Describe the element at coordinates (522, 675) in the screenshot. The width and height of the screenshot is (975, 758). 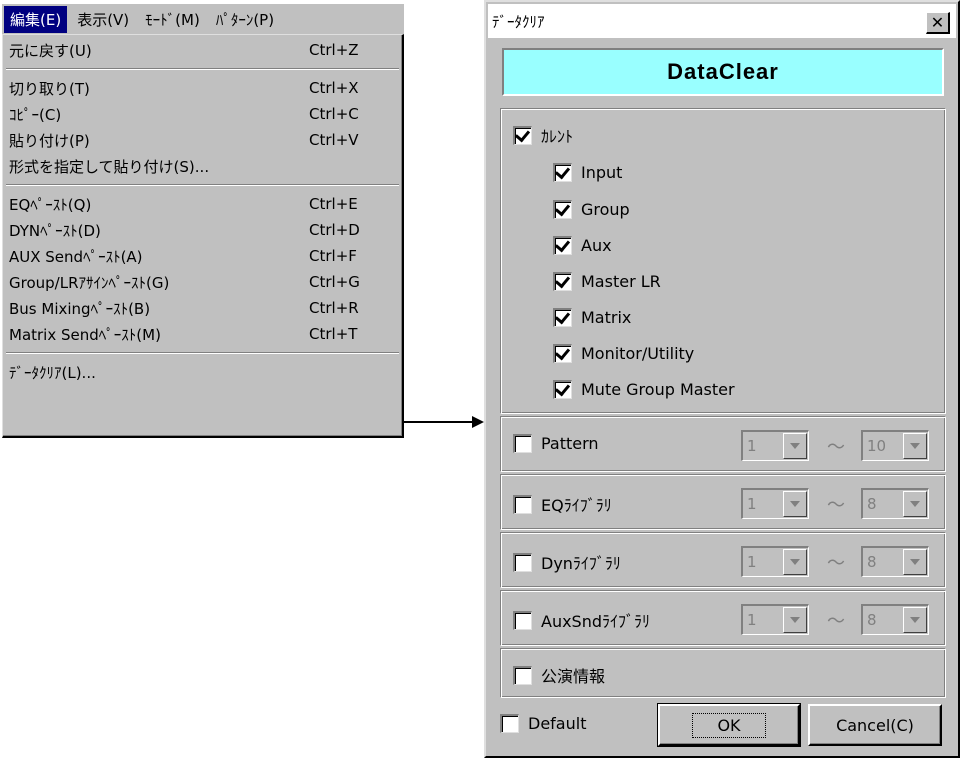
I see `performance-info-checkbox` at that location.